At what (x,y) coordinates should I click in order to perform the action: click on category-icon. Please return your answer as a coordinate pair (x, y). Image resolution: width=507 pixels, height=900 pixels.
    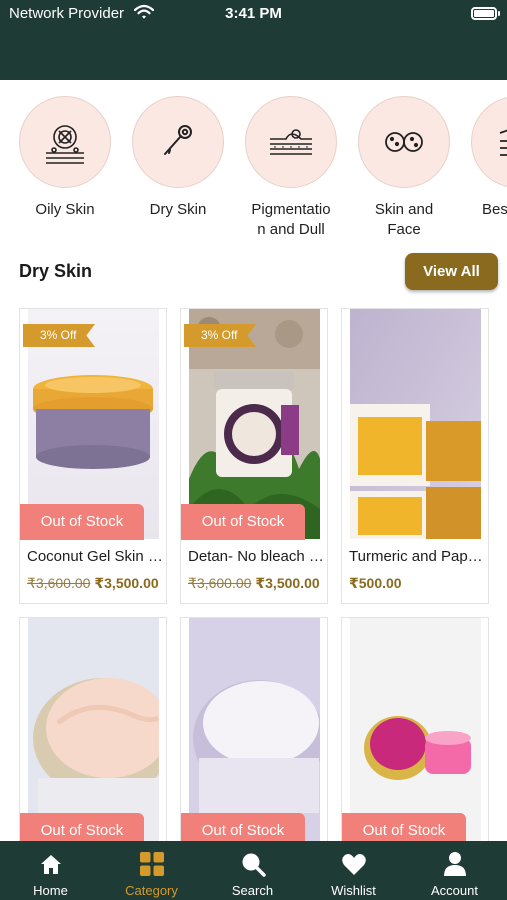
    Looking at the image, I should click on (152, 864).